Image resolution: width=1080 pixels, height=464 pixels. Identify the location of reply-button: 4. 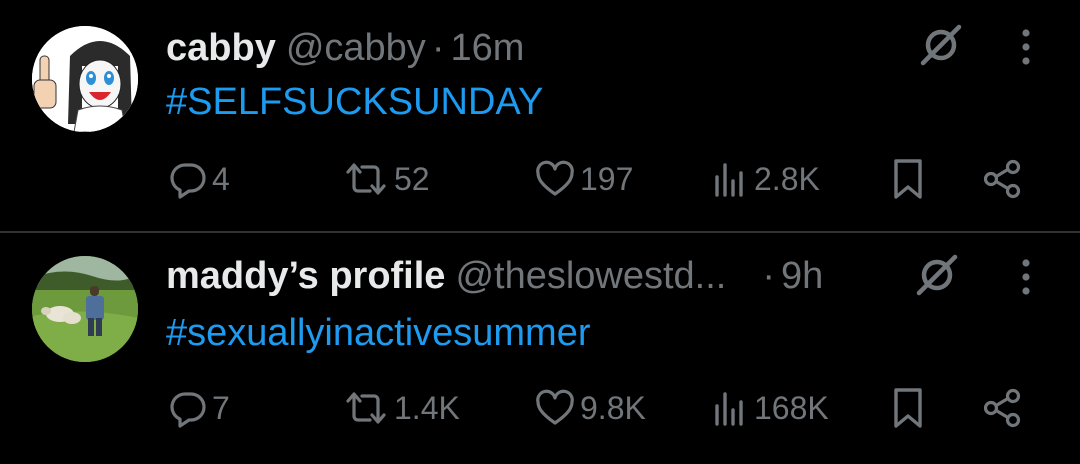
(199, 179).